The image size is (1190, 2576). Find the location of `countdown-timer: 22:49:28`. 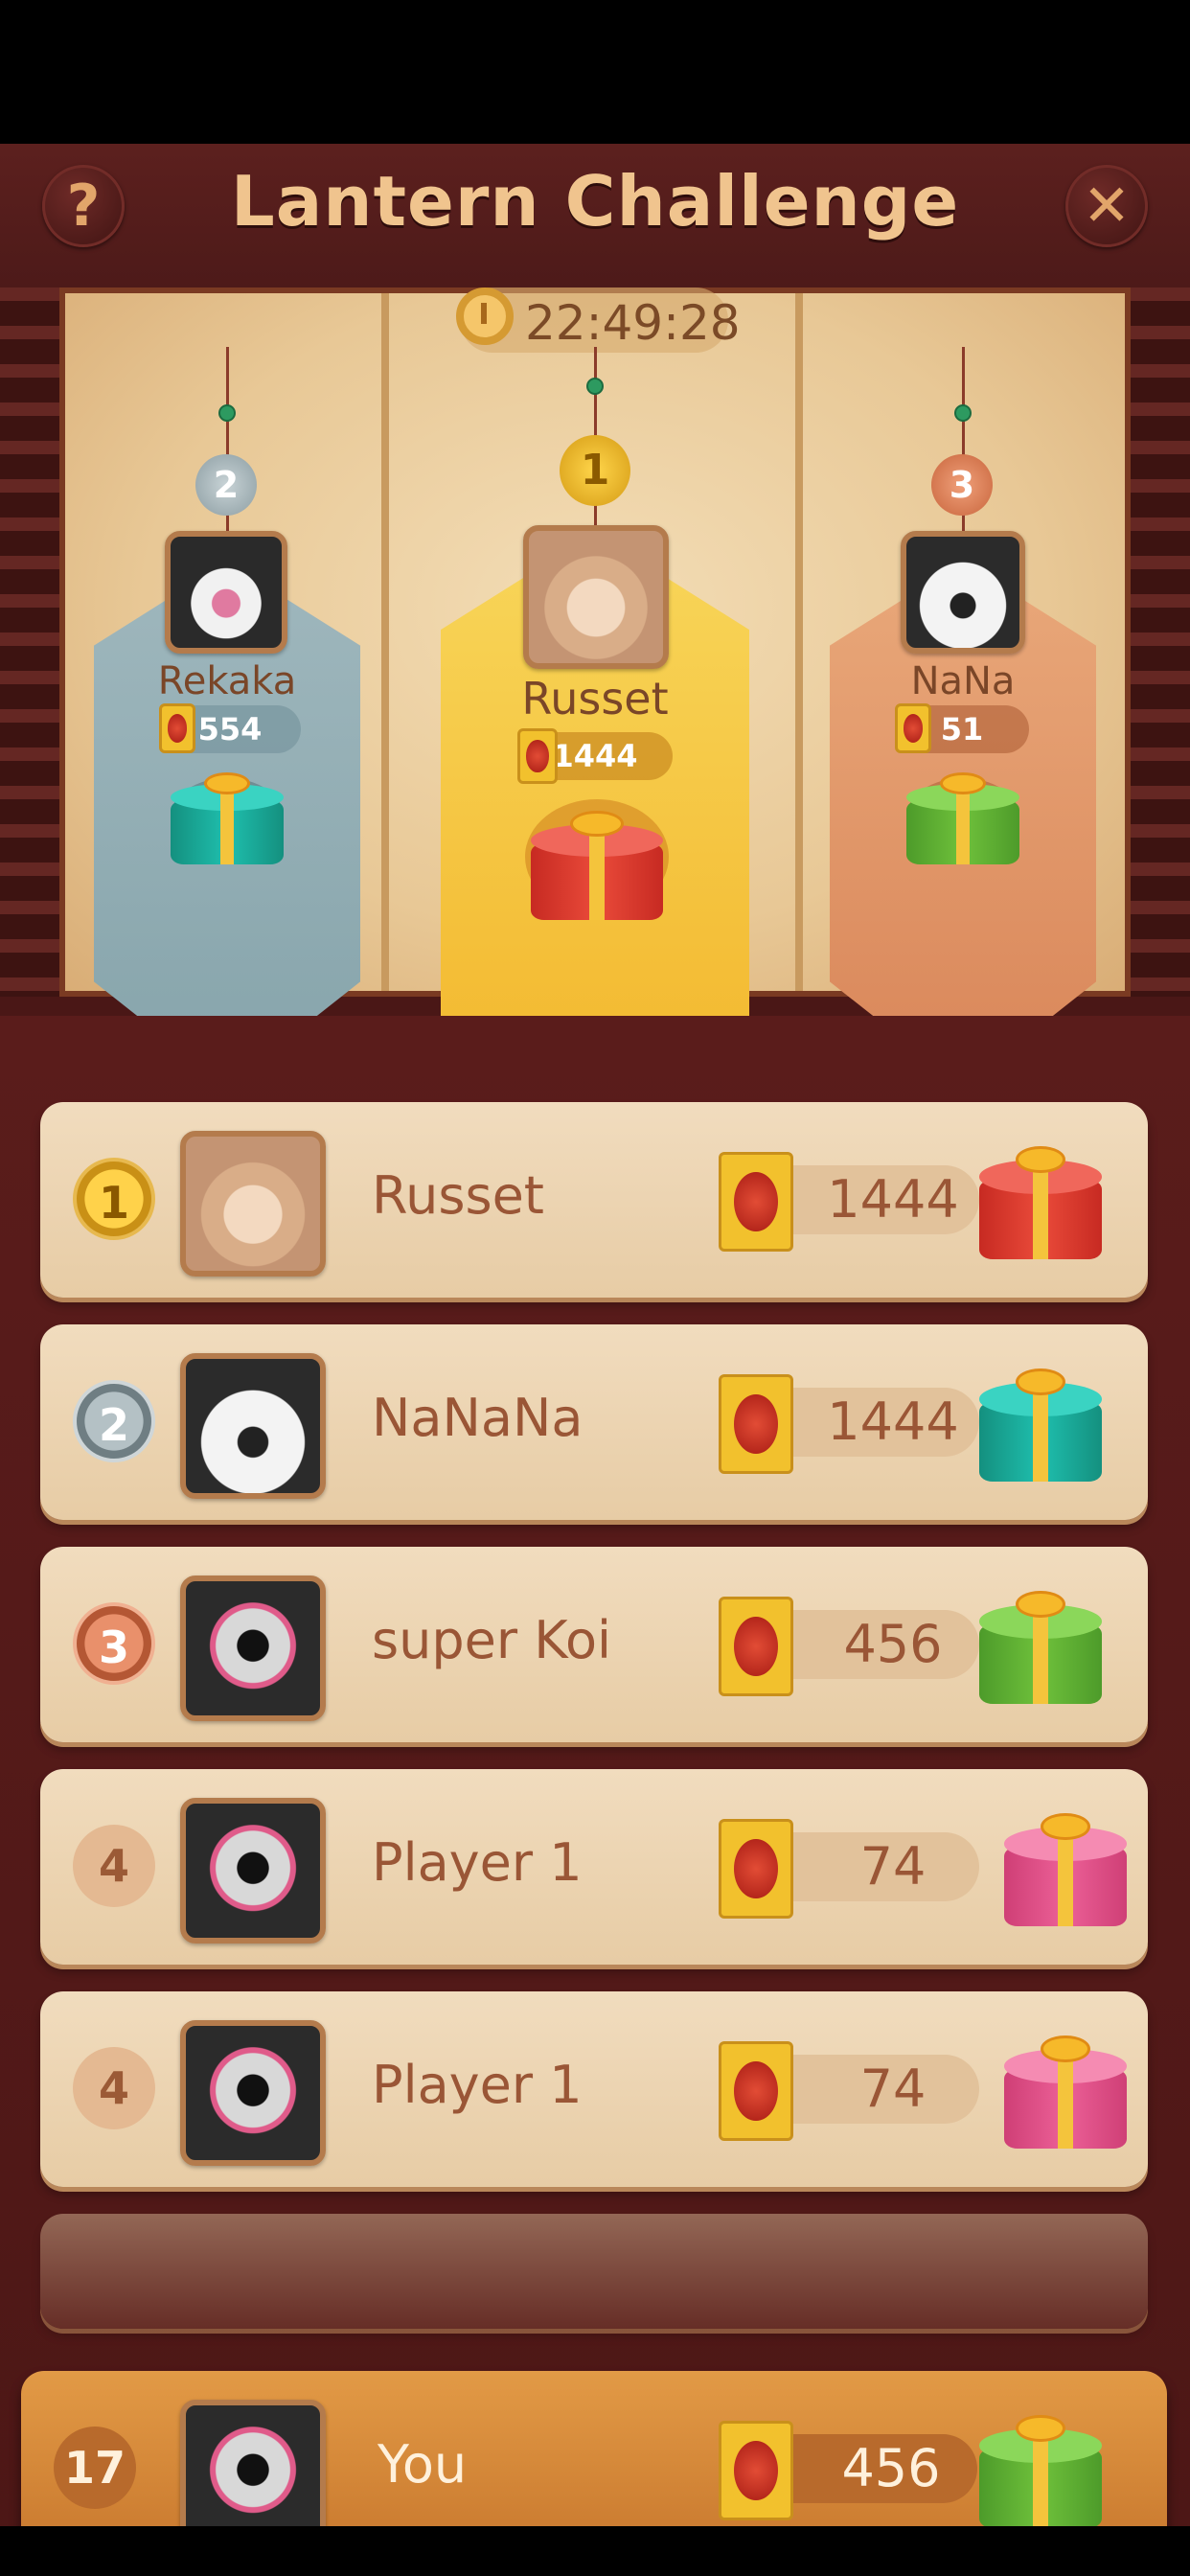

countdown-timer: 22:49:28 is located at coordinates (599, 320).